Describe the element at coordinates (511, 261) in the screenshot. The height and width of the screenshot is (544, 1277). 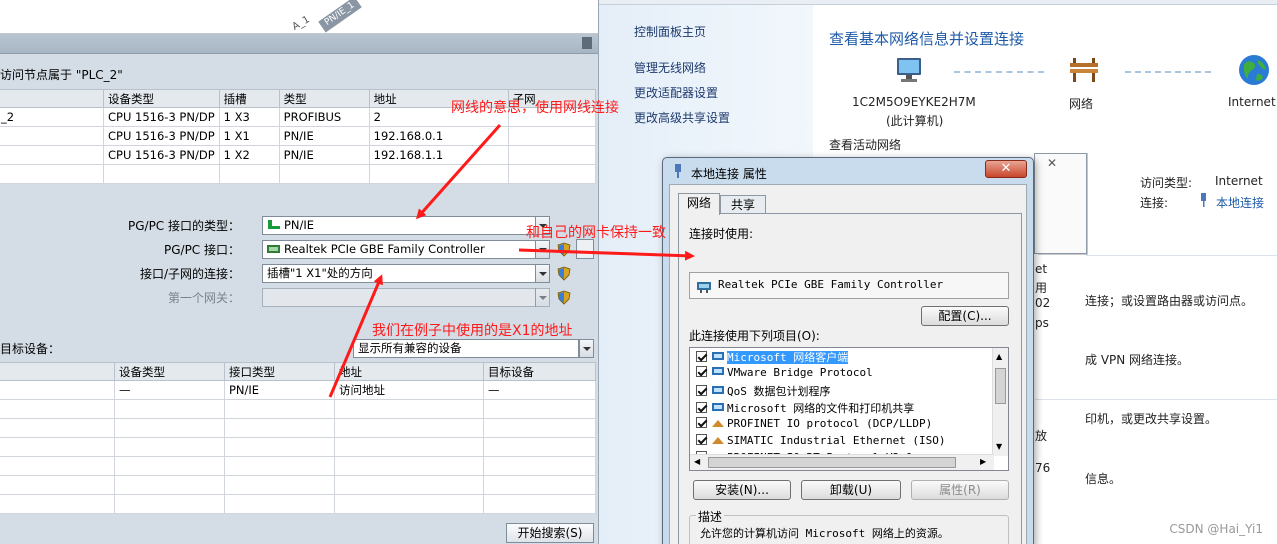
I see `annotation-arrows` at that location.